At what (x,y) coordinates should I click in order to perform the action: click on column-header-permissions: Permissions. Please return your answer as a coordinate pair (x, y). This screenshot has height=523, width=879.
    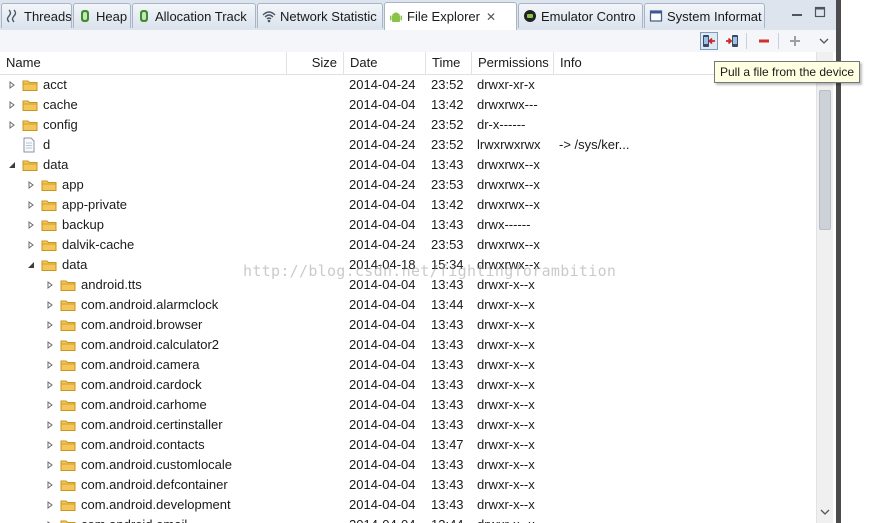
    Looking at the image, I should click on (513, 63).